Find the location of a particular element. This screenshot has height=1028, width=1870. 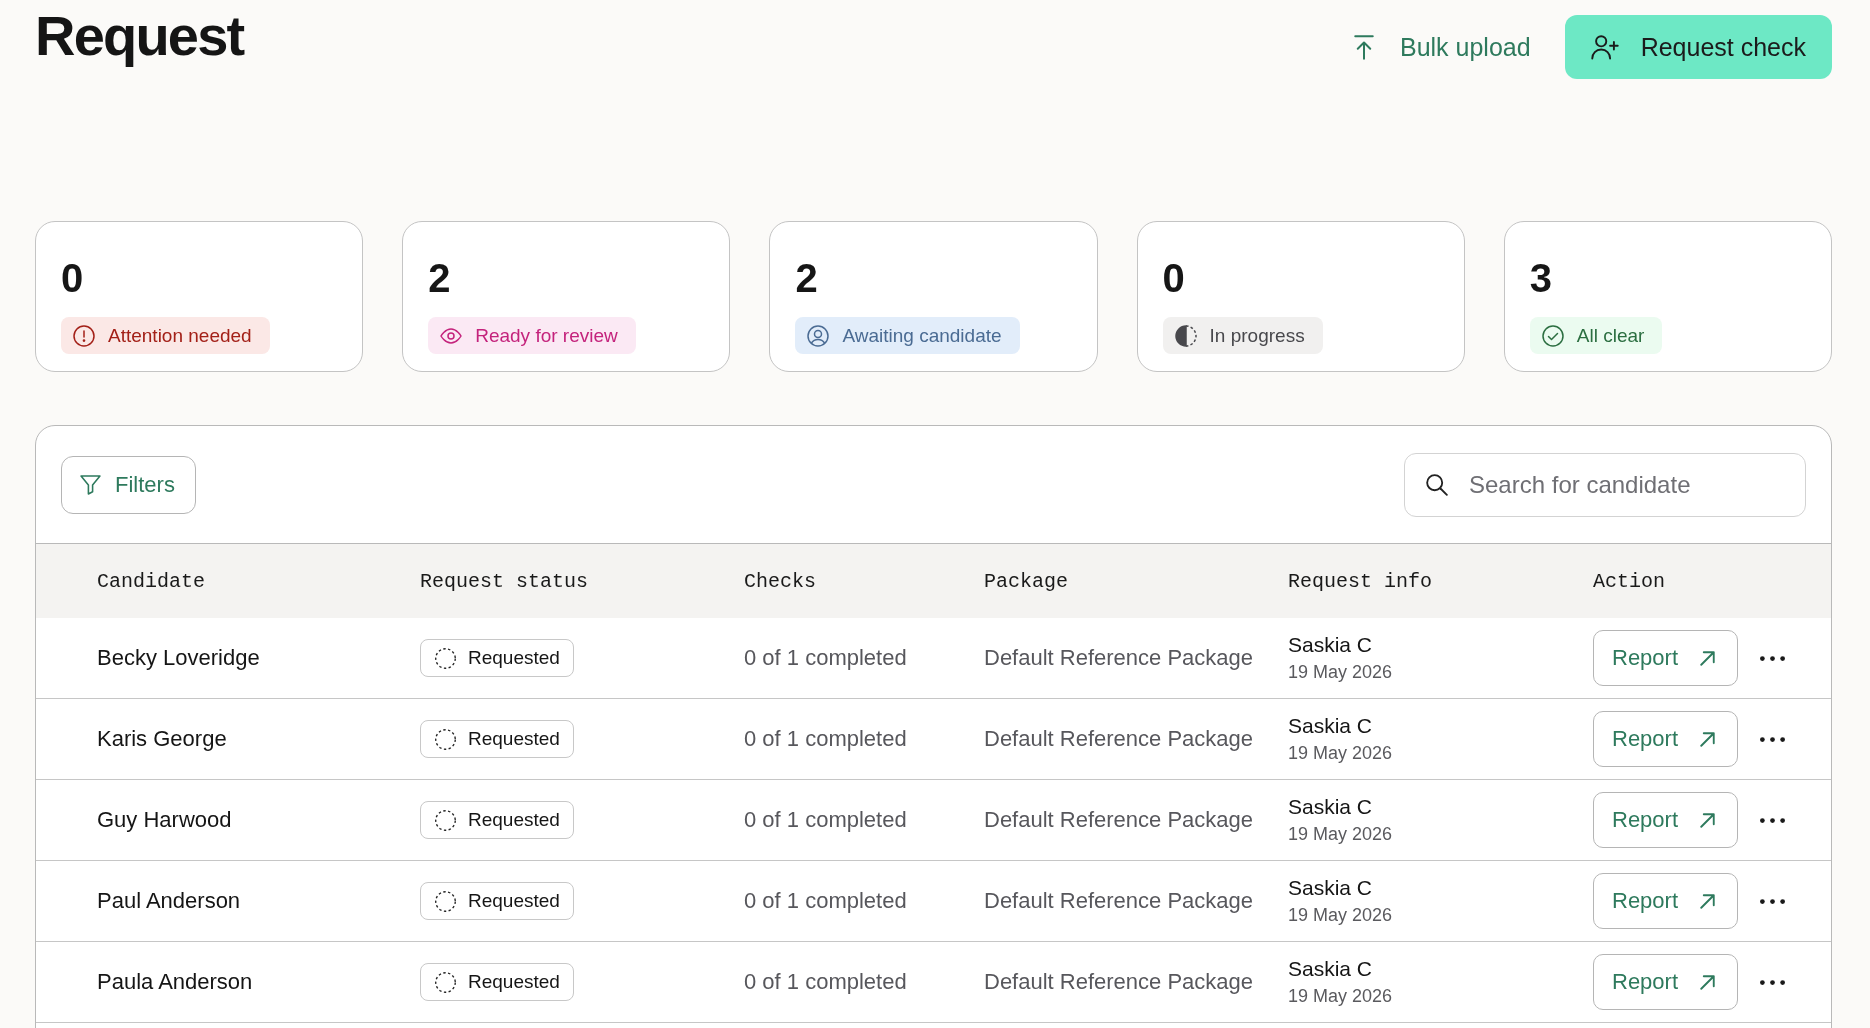

status-label: Ready for review is located at coordinates (546, 335).